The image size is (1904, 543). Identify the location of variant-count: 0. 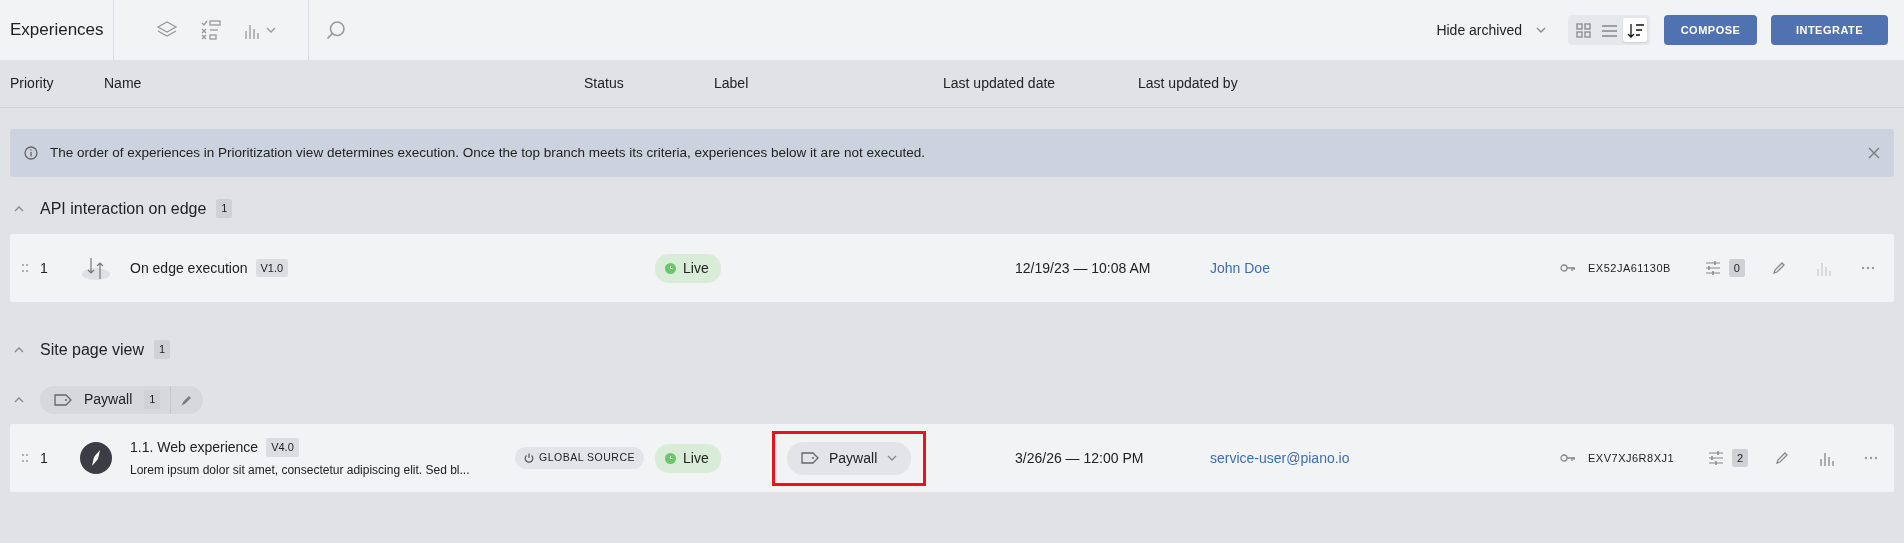
(1736, 268).